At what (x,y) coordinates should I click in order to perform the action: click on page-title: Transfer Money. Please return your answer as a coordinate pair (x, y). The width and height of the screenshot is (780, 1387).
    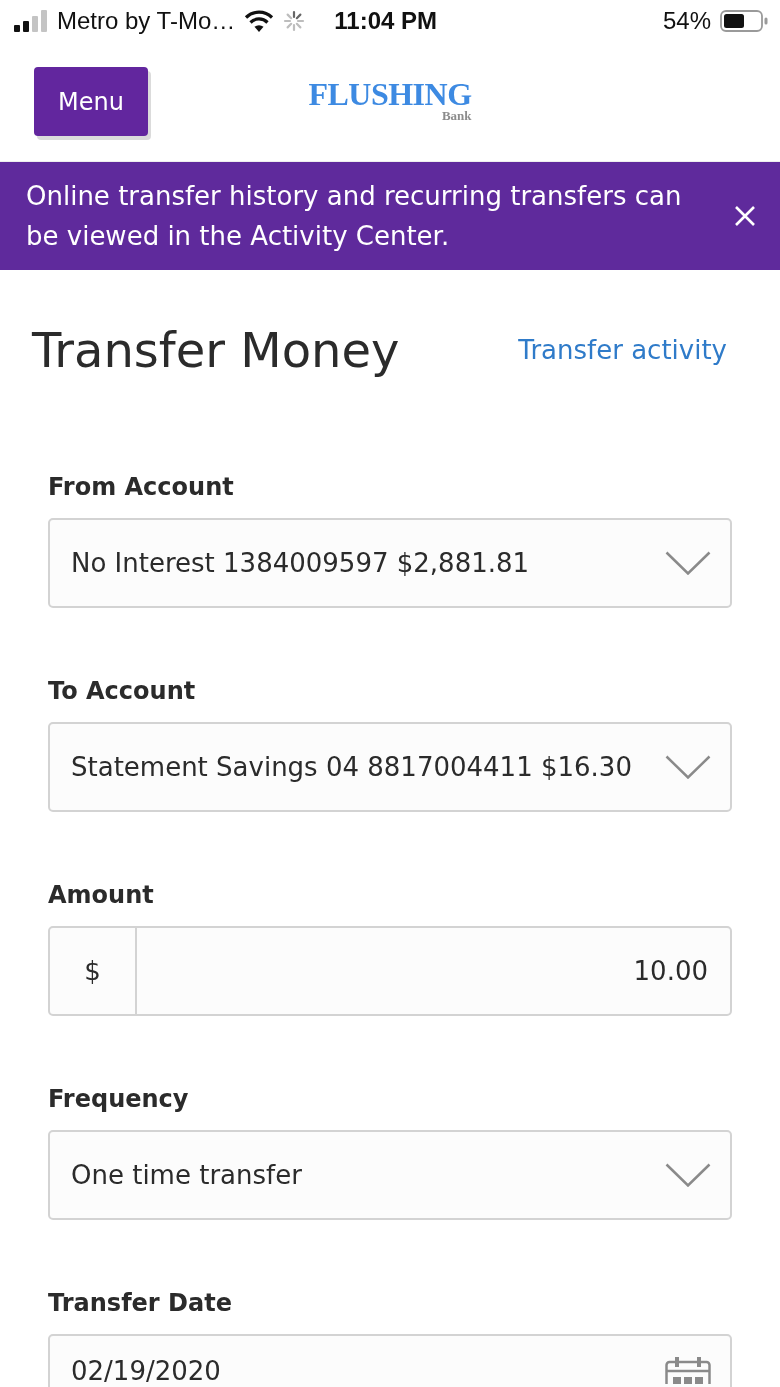
    Looking at the image, I should click on (216, 350).